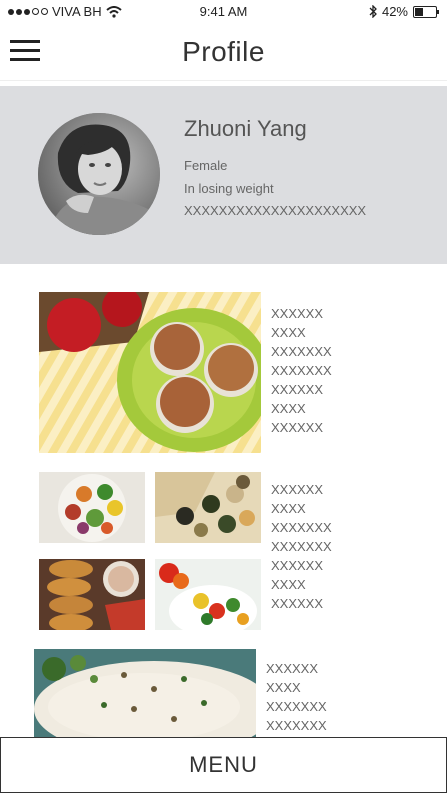 Image resolution: width=447 pixels, height=793 pixels. What do you see at coordinates (92, 507) in the screenshot?
I see `food-photo-salad-bowl` at bounding box center [92, 507].